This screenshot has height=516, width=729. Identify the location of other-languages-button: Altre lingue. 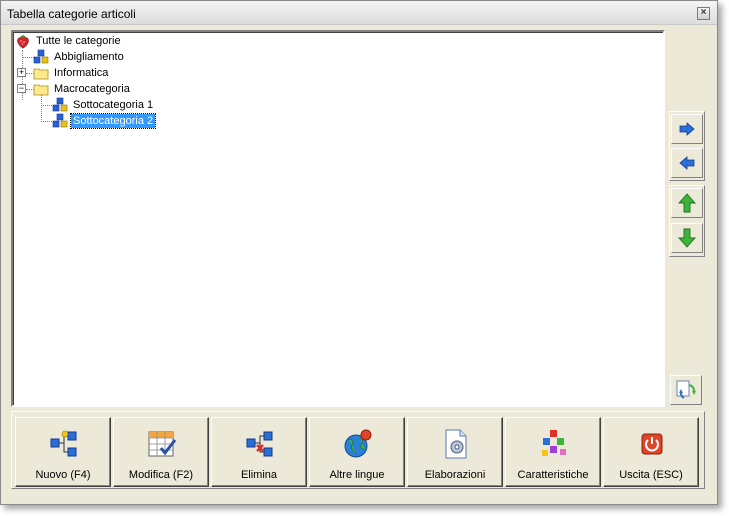
(357, 452).